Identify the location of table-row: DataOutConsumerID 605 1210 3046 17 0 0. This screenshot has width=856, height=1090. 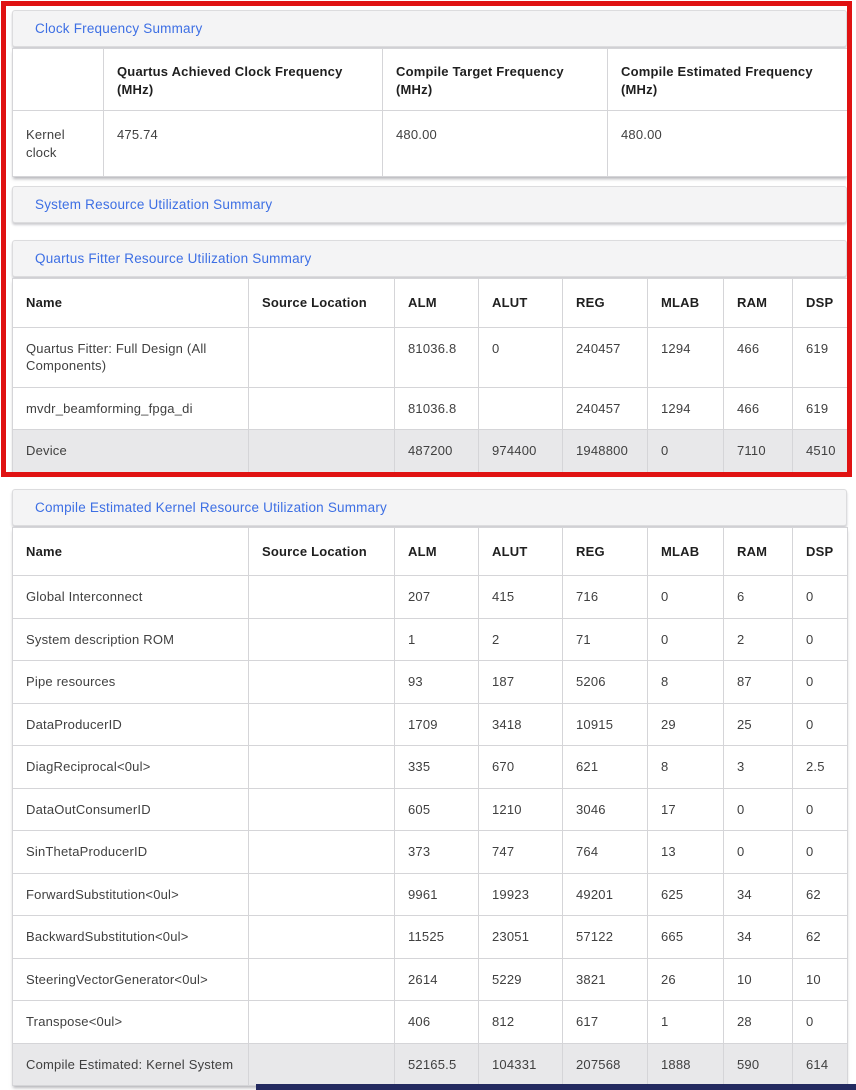
(430, 809).